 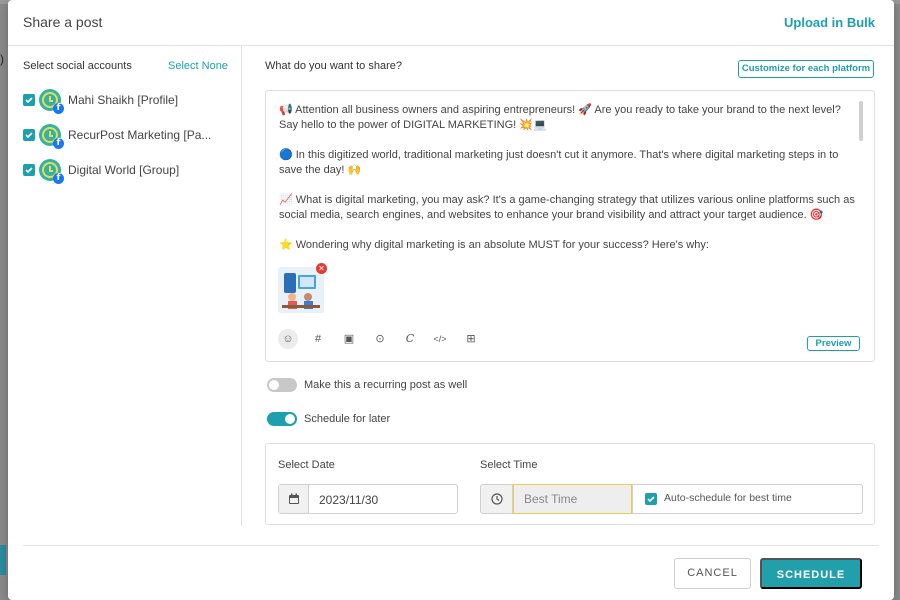 I want to click on video-icon: ⊙, so click(x=380, y=339).